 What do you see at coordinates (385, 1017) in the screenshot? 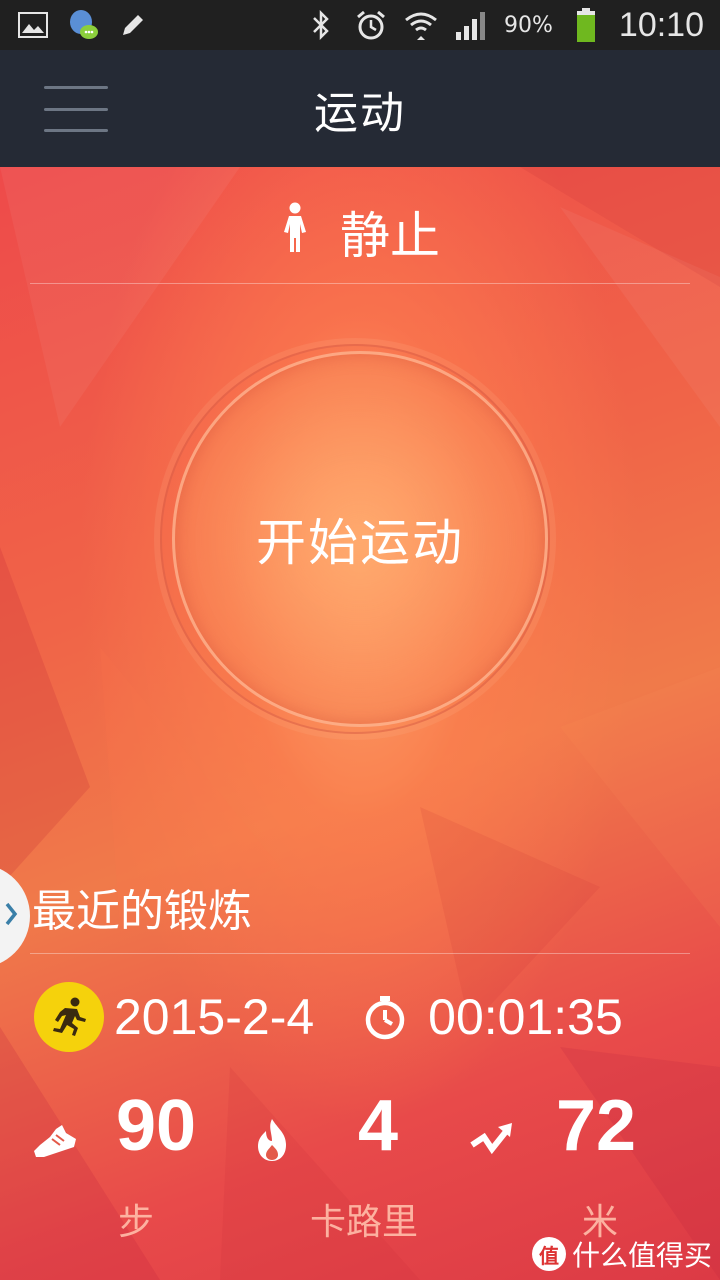
I see `stopwatch-icon` at bounding box center [385, 1017].